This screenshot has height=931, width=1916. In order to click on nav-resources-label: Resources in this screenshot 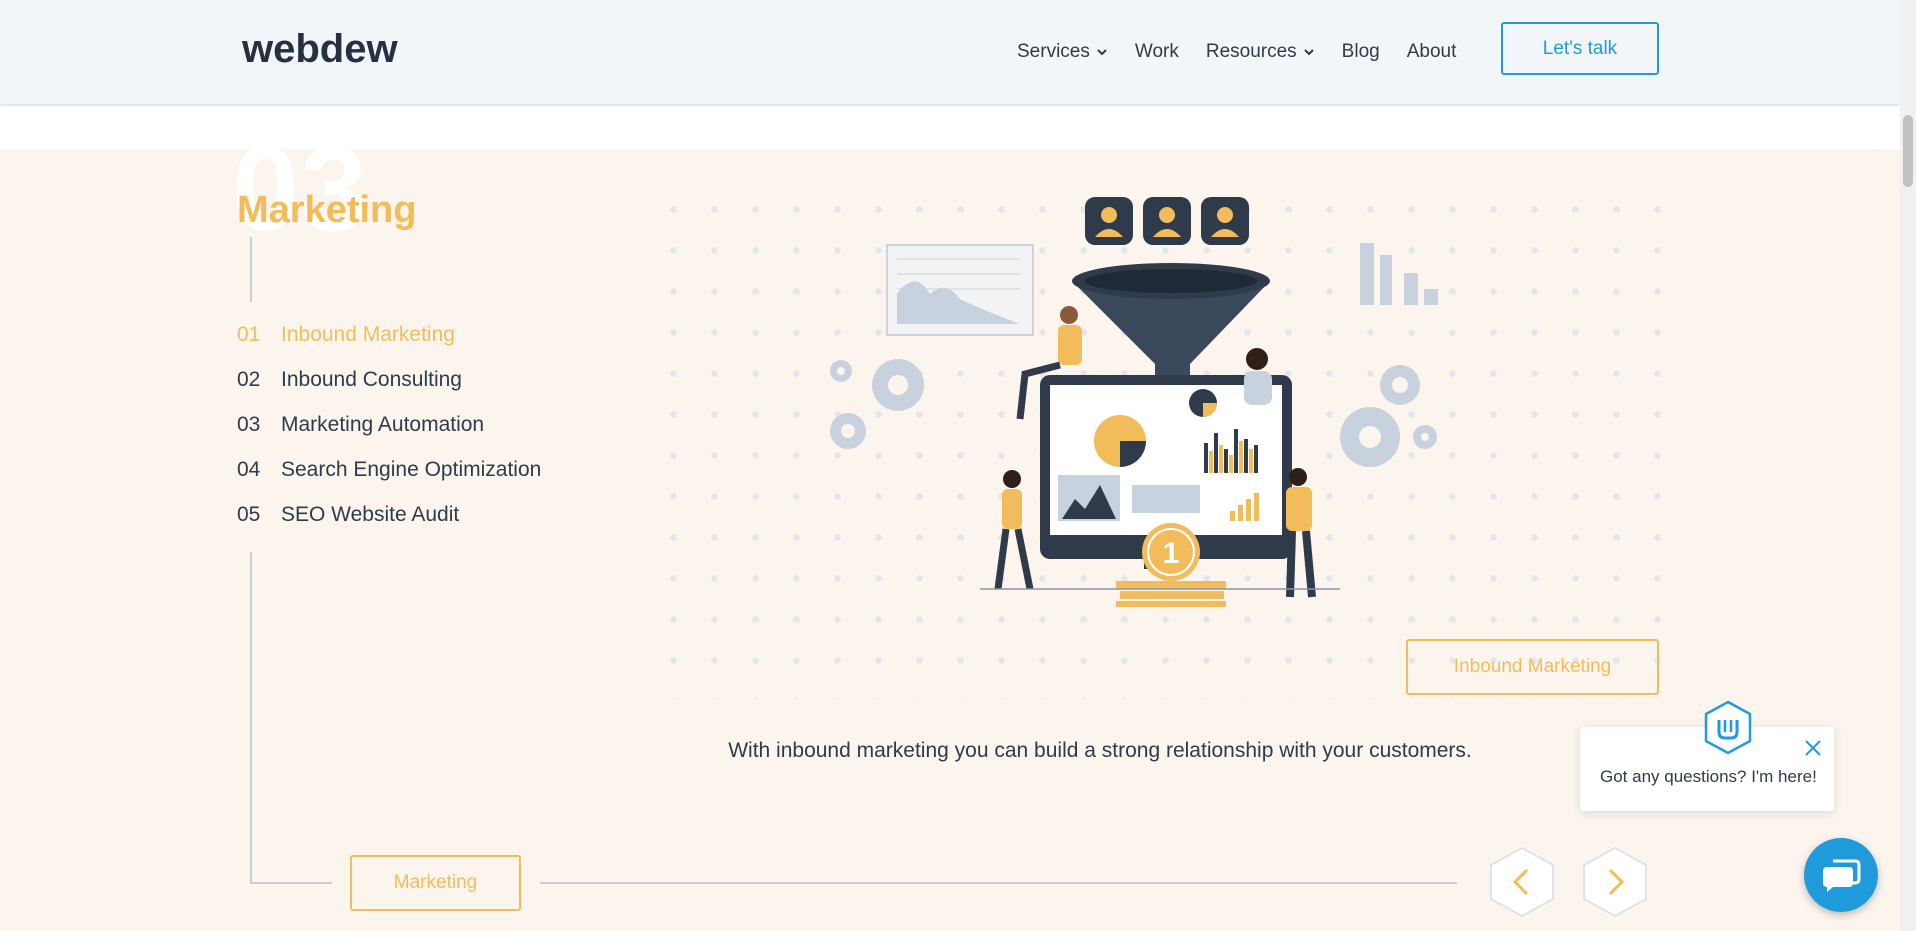, I will do `click(1251, 51)`.